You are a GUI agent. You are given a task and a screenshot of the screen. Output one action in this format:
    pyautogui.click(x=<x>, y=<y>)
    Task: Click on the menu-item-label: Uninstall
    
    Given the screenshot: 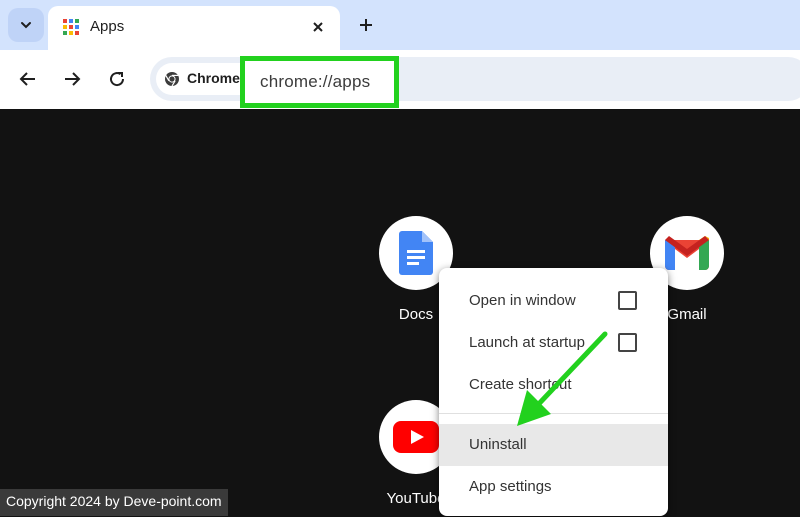 What is the action you would take?
    pyautogui.click(x=498, y=444)
    